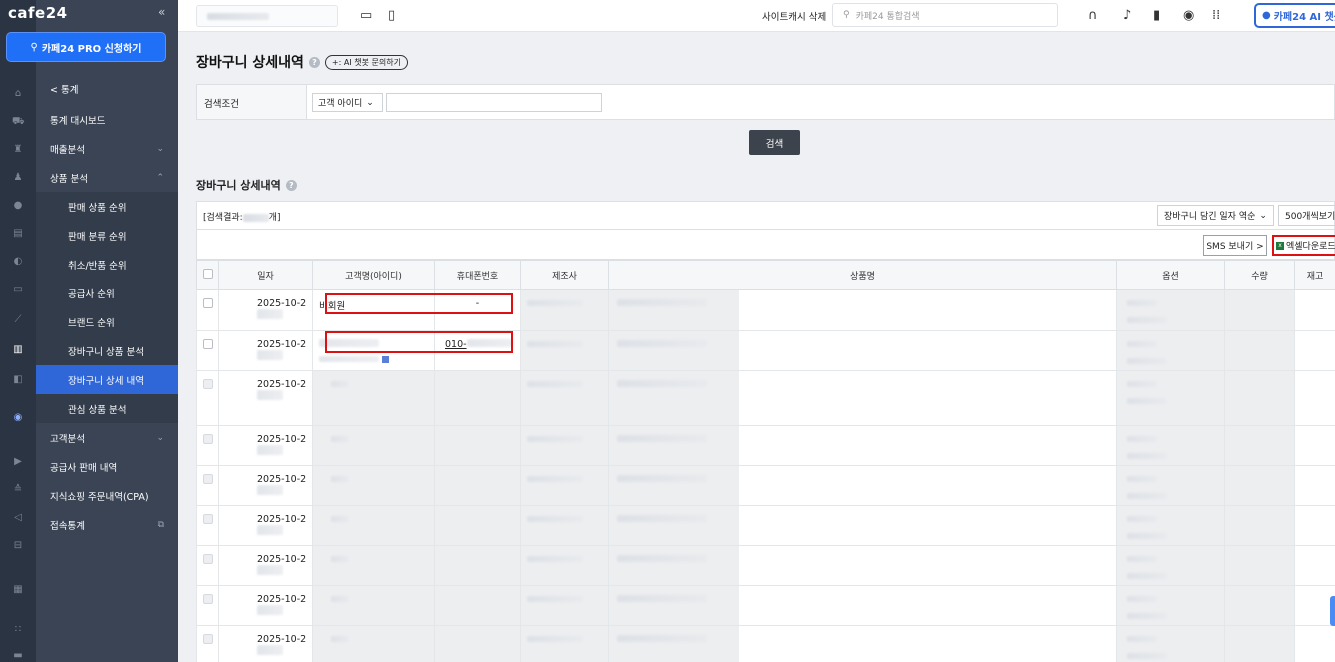  What do you see at coordinates (18, 94) in the screenshot?
I see `home-icon: ⌂` at bounding box center [18, 94].